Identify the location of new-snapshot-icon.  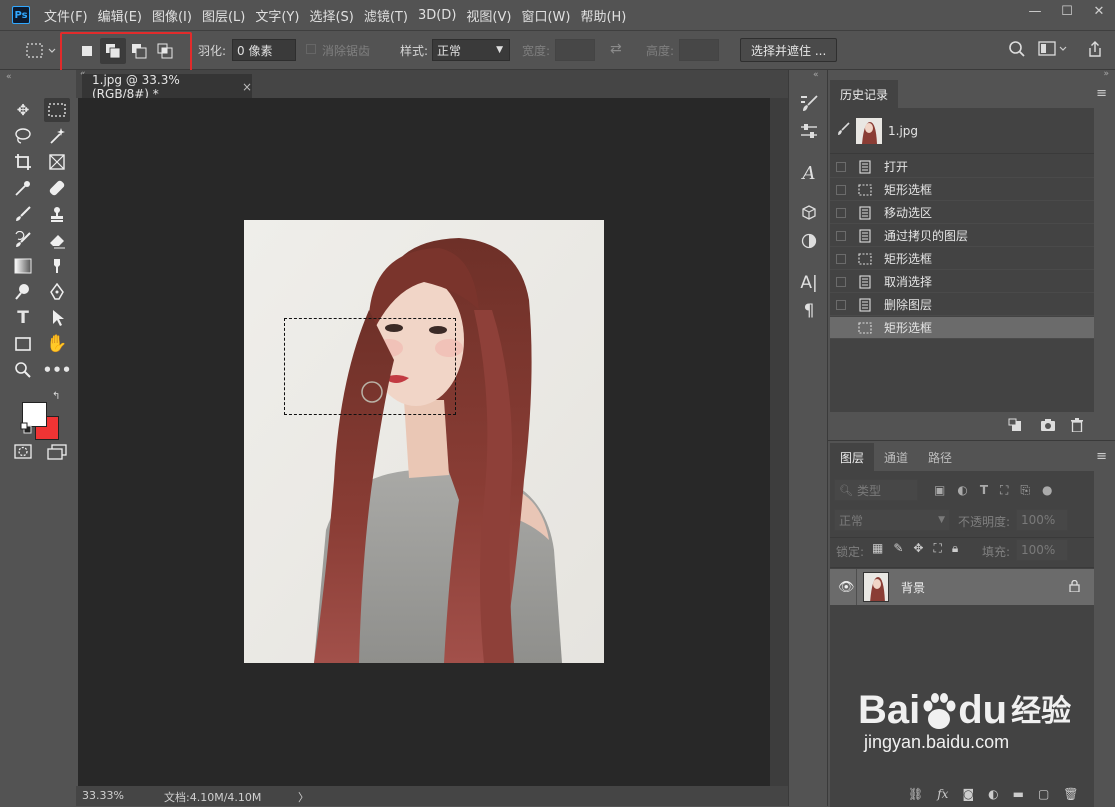
(1048, 426).